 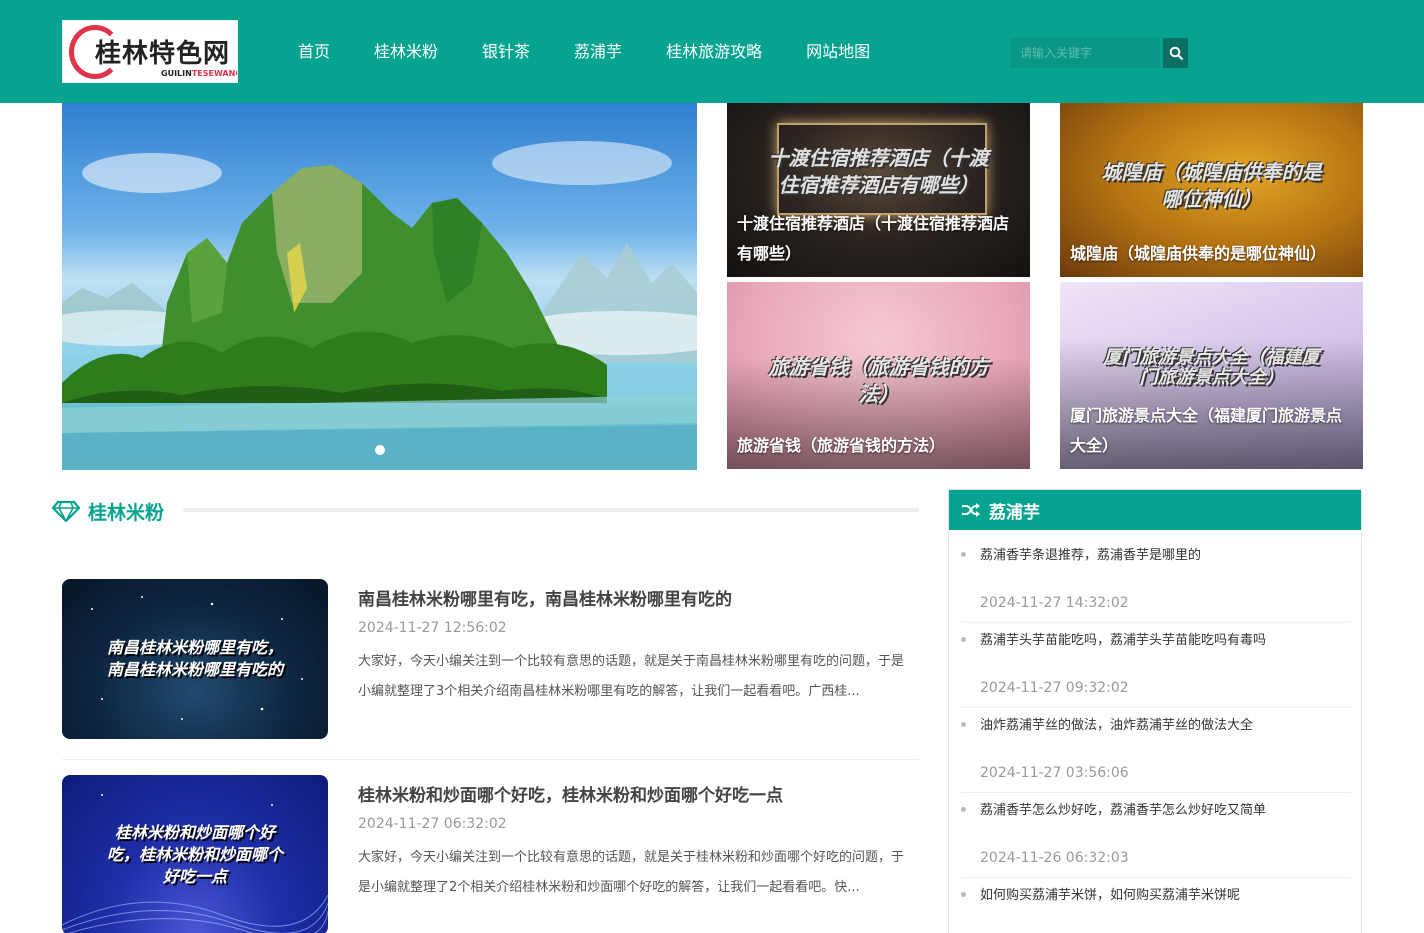 I want to click on search-button, so click(x=1175, y=53).